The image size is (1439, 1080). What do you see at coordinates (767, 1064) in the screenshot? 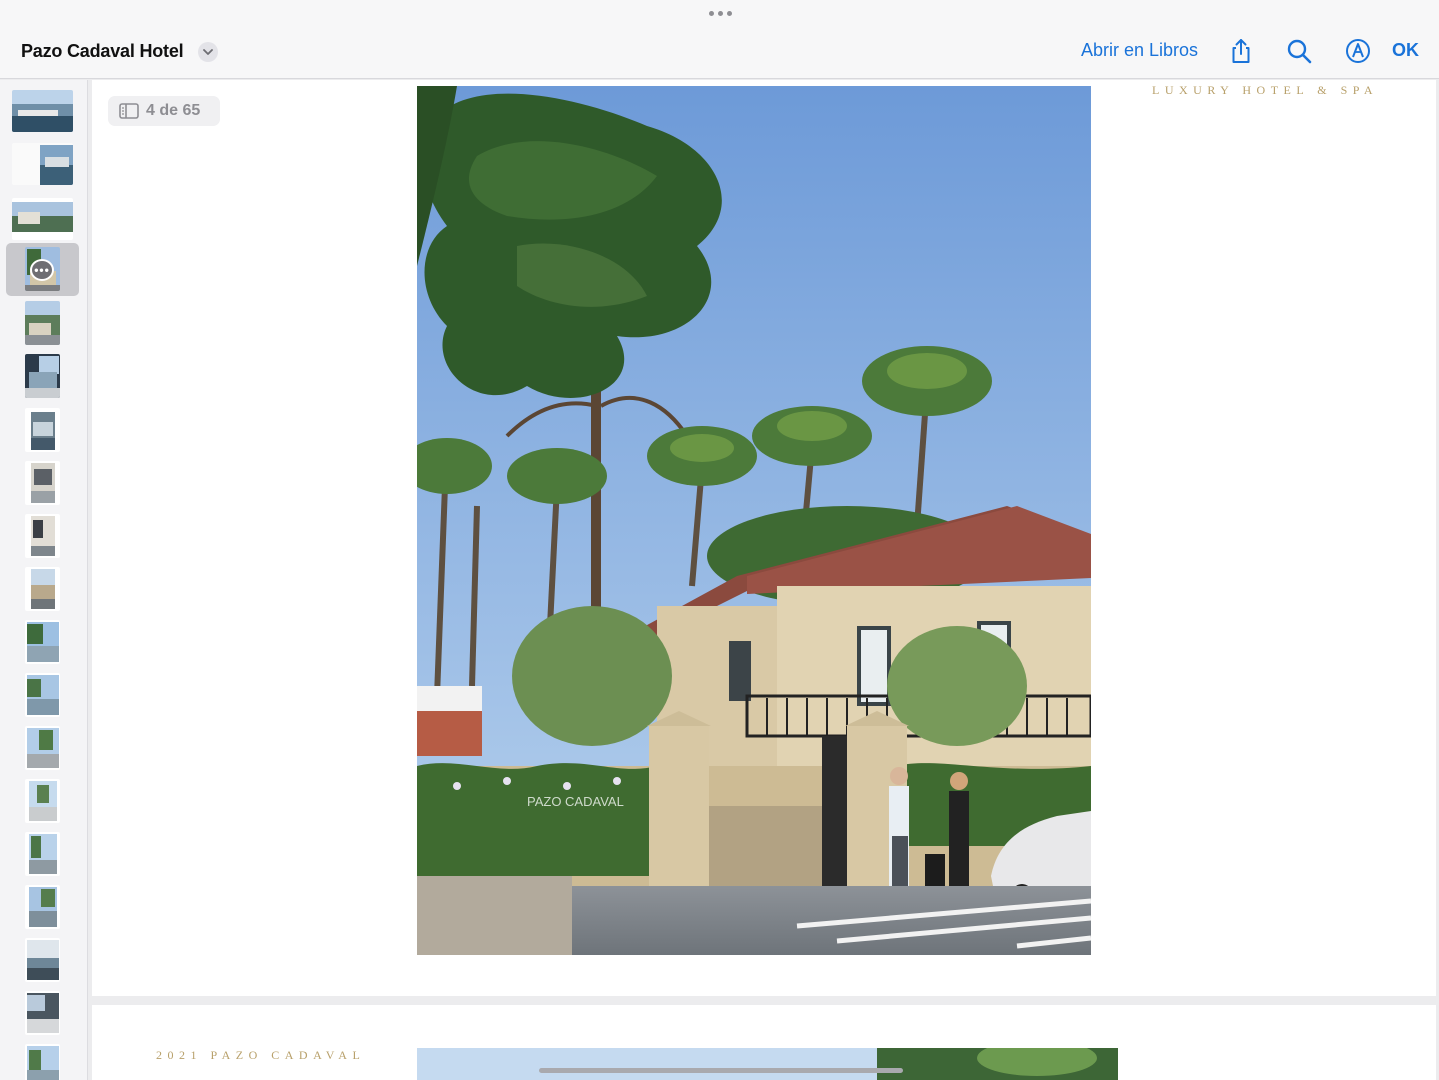
I see `page-5-photo` at bounding box center [767, 1064].